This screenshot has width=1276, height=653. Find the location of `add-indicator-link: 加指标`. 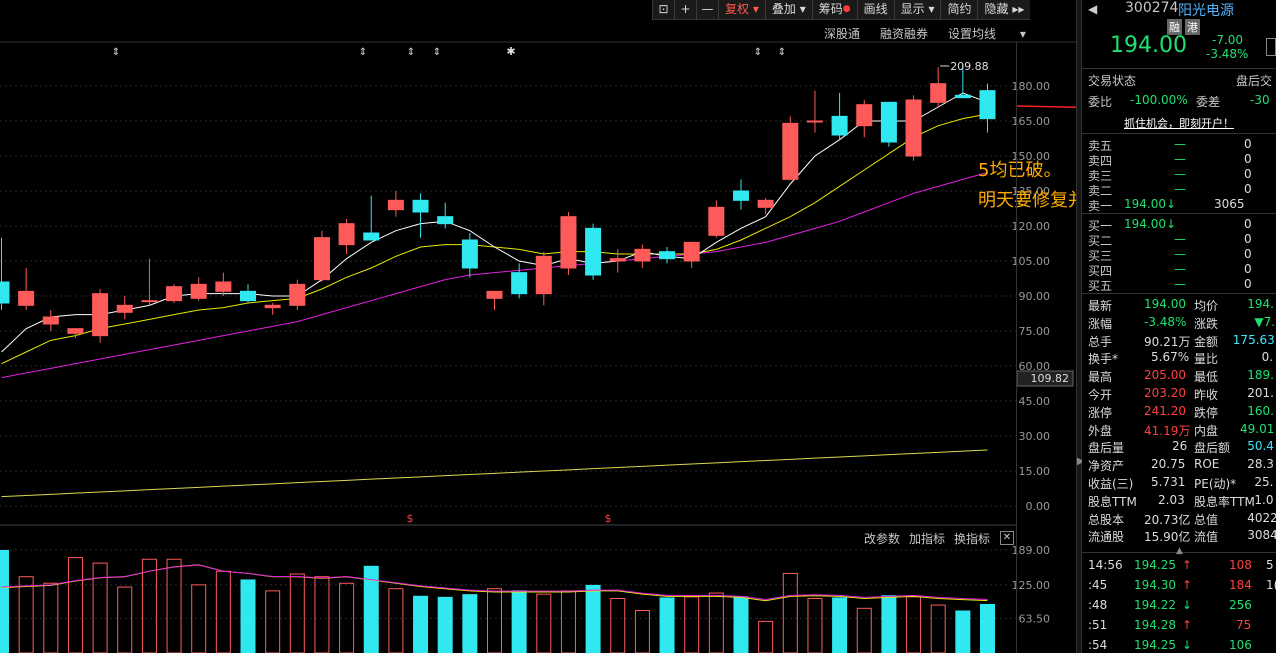

add-indicator-link: 加指标 is located at coordinates (927, 538).